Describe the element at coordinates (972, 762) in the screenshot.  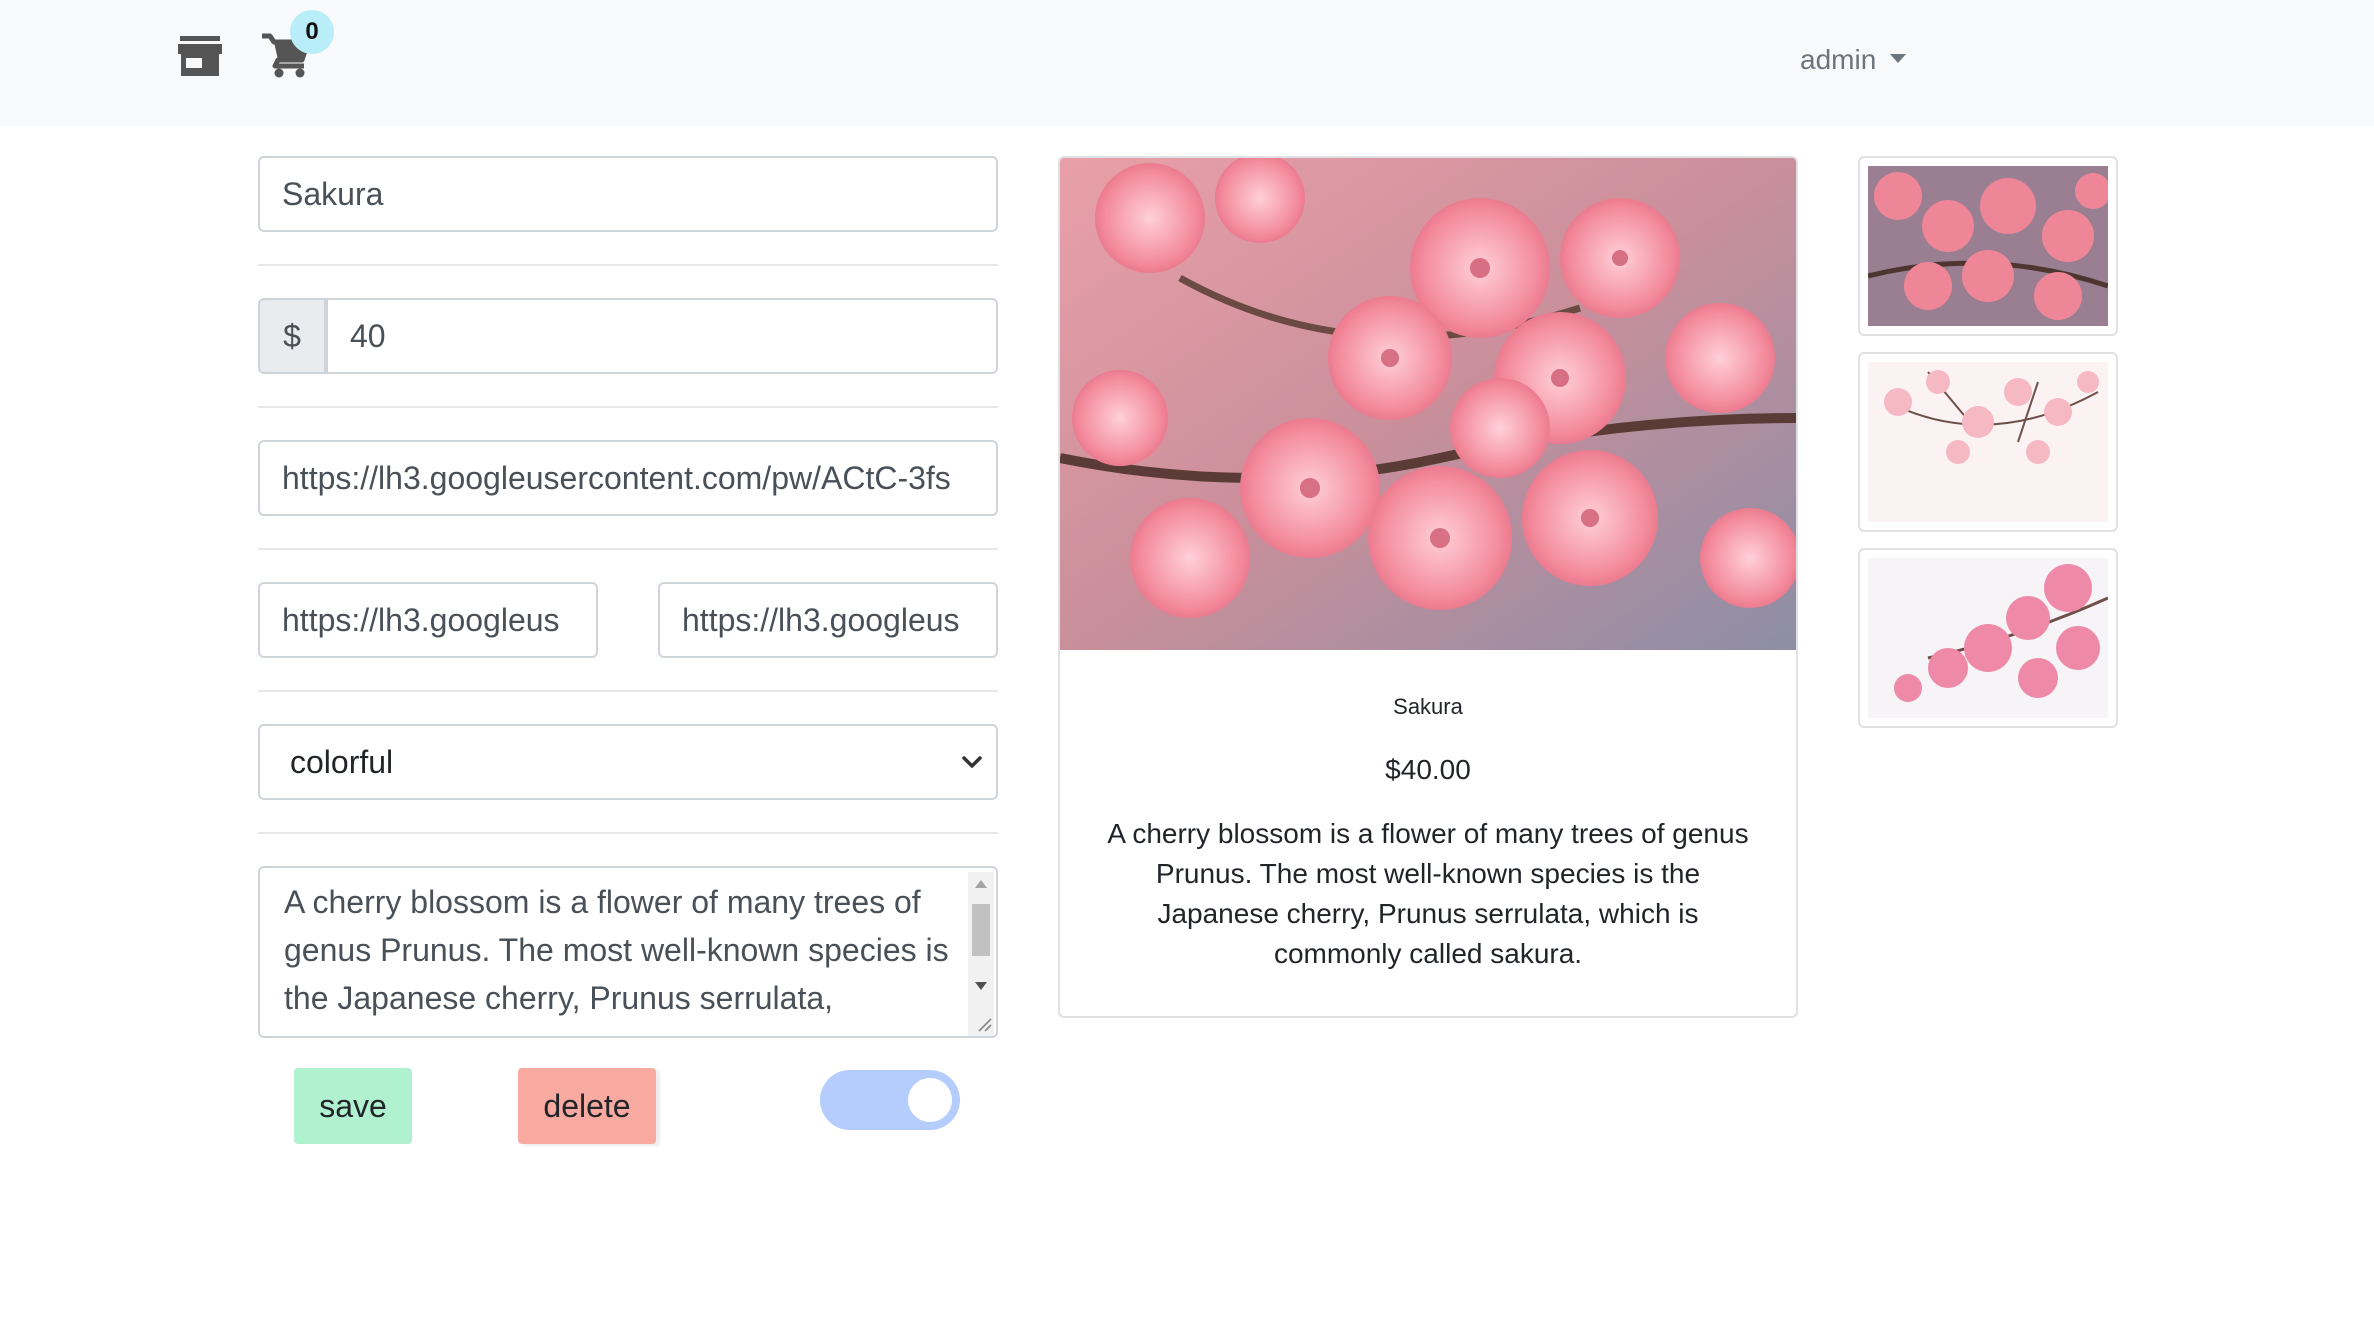
I see `chevron-down-icon` at that location.